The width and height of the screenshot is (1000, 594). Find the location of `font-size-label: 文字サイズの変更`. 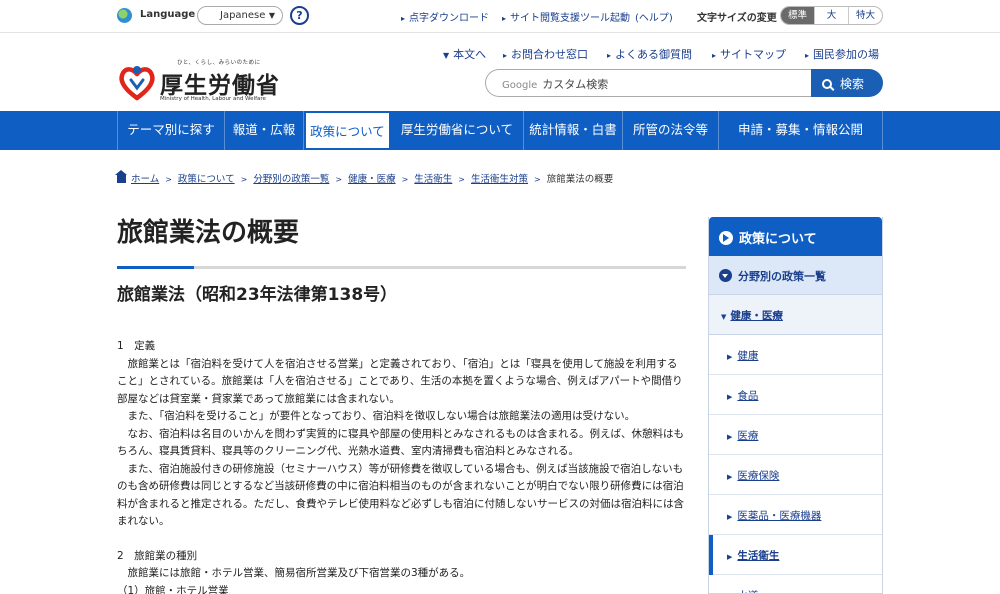

font-size-label: 文字サイズの変更 is located at coordinates (737, 18).